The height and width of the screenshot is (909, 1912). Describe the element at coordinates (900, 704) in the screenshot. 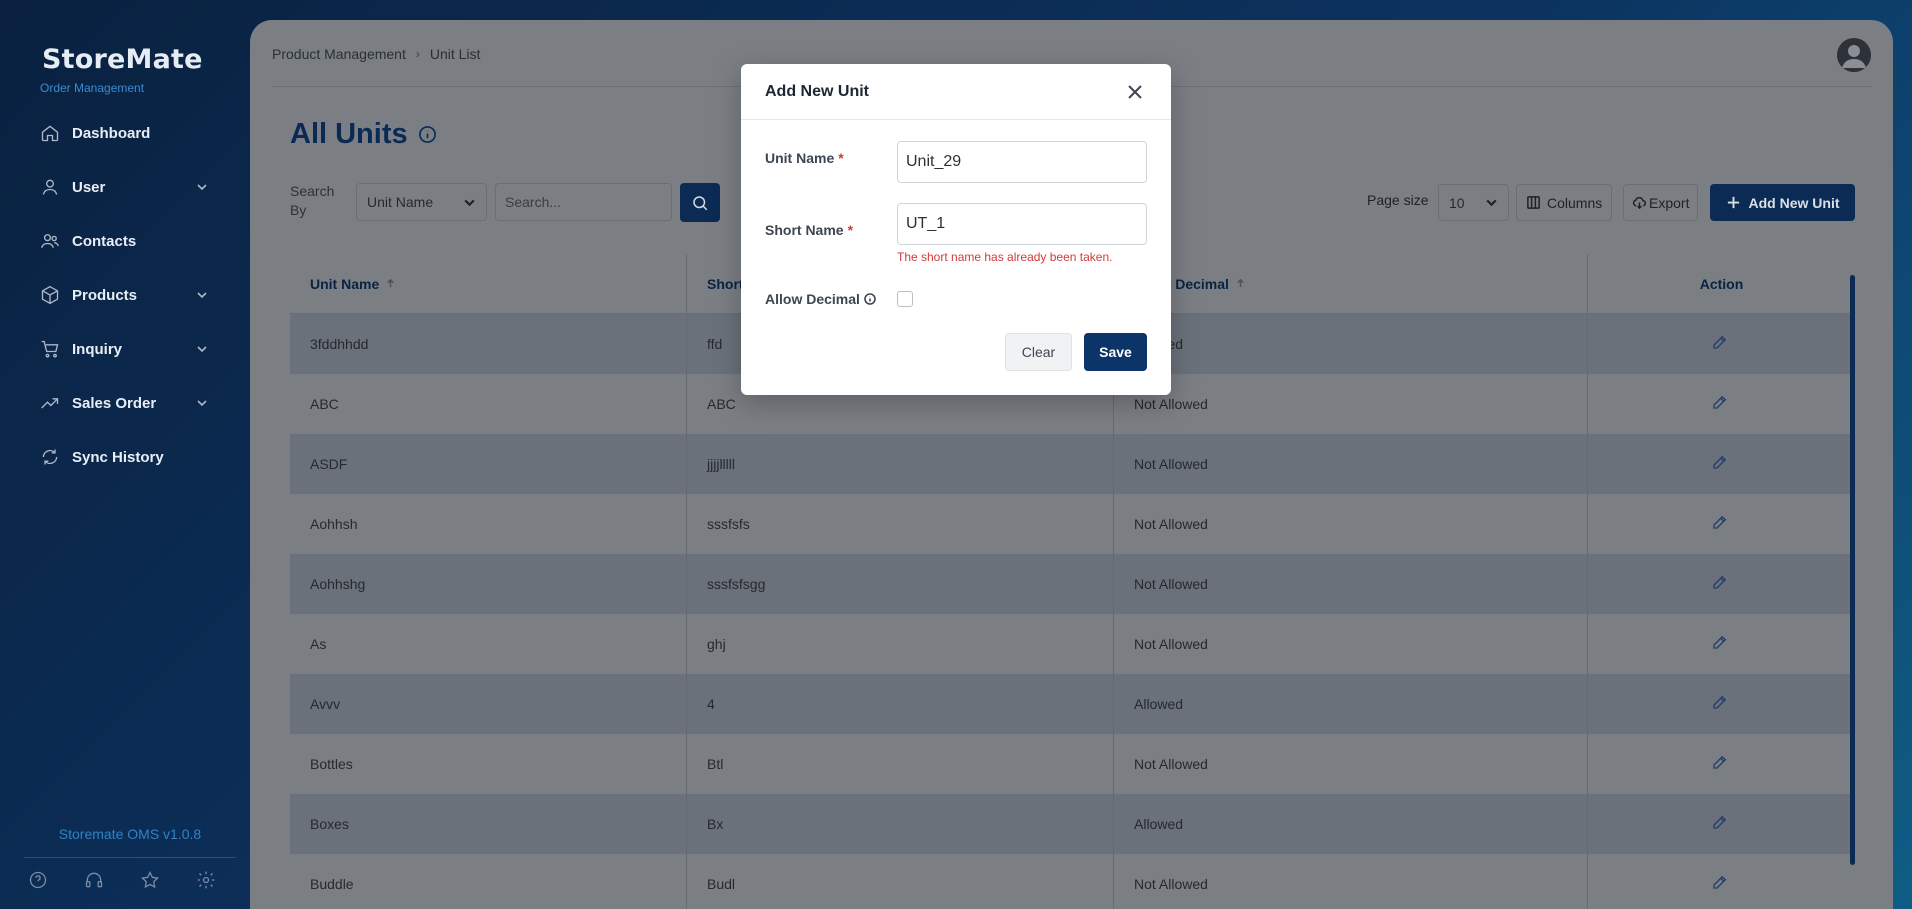

I see `cell-short-name: 4` at that location.